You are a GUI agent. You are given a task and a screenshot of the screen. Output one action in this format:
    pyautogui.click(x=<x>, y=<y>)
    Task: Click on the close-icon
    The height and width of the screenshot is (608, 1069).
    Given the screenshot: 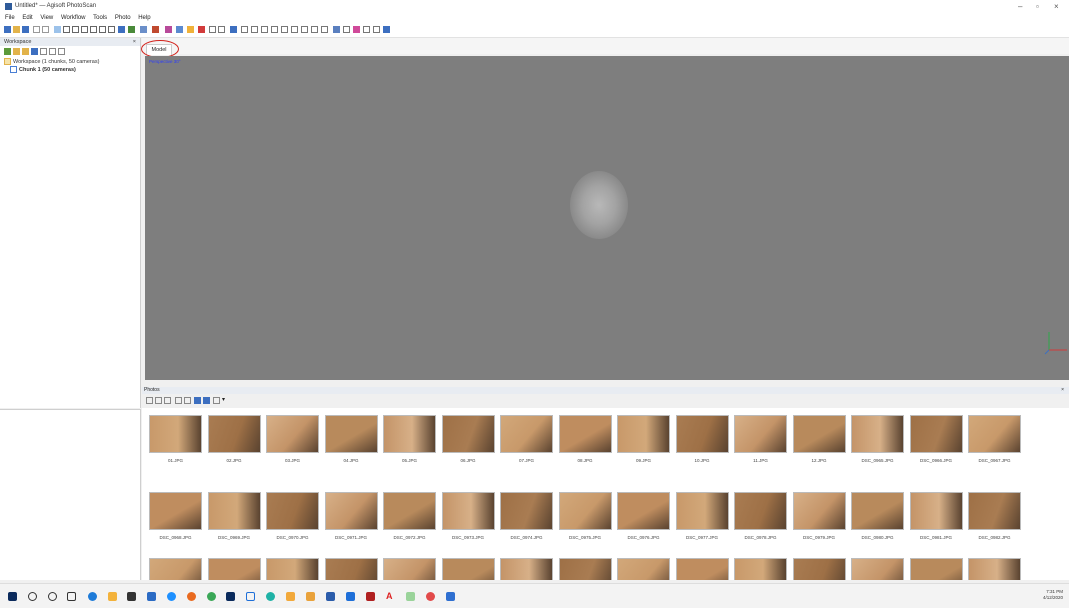 What is the action you would take?
    pyautogui.click(x=201, y=29)
    